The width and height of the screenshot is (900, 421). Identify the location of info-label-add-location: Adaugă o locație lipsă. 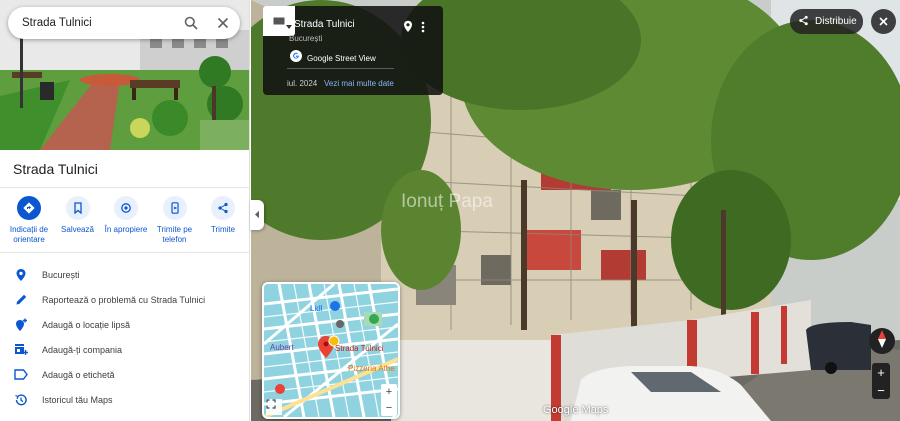
(86, 324).